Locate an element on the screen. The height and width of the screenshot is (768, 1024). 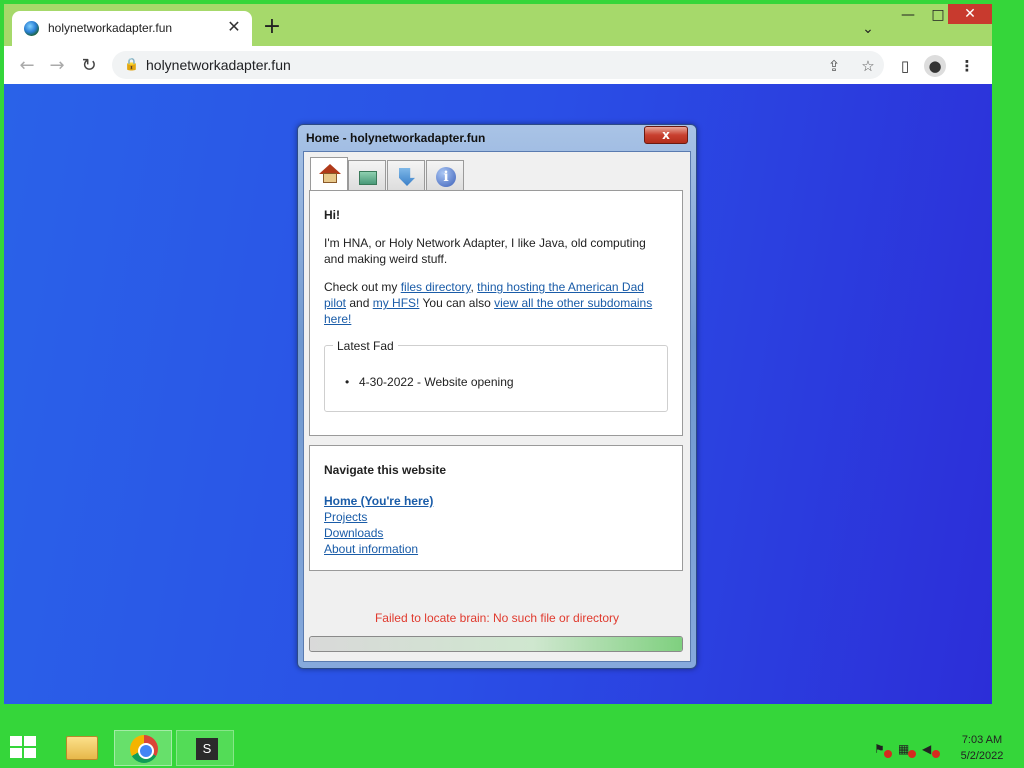
bookmark-star-icon: ☆ is located at coordinates (868, 66).